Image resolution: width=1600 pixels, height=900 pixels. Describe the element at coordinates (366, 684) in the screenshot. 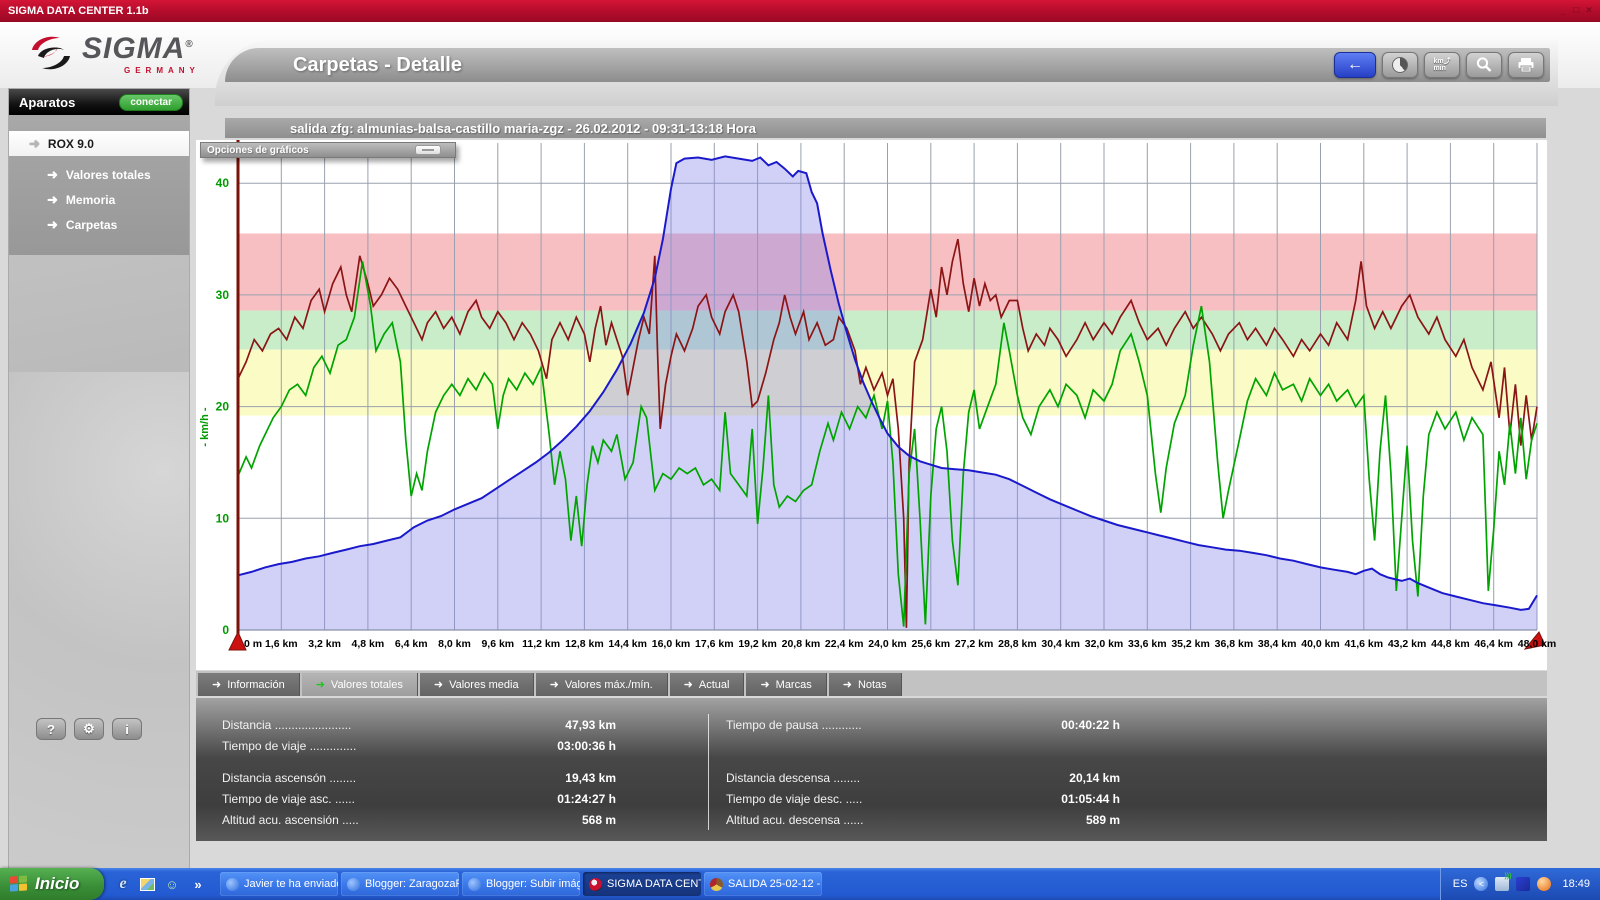

I see `tab-label: Valores totales` at that location.